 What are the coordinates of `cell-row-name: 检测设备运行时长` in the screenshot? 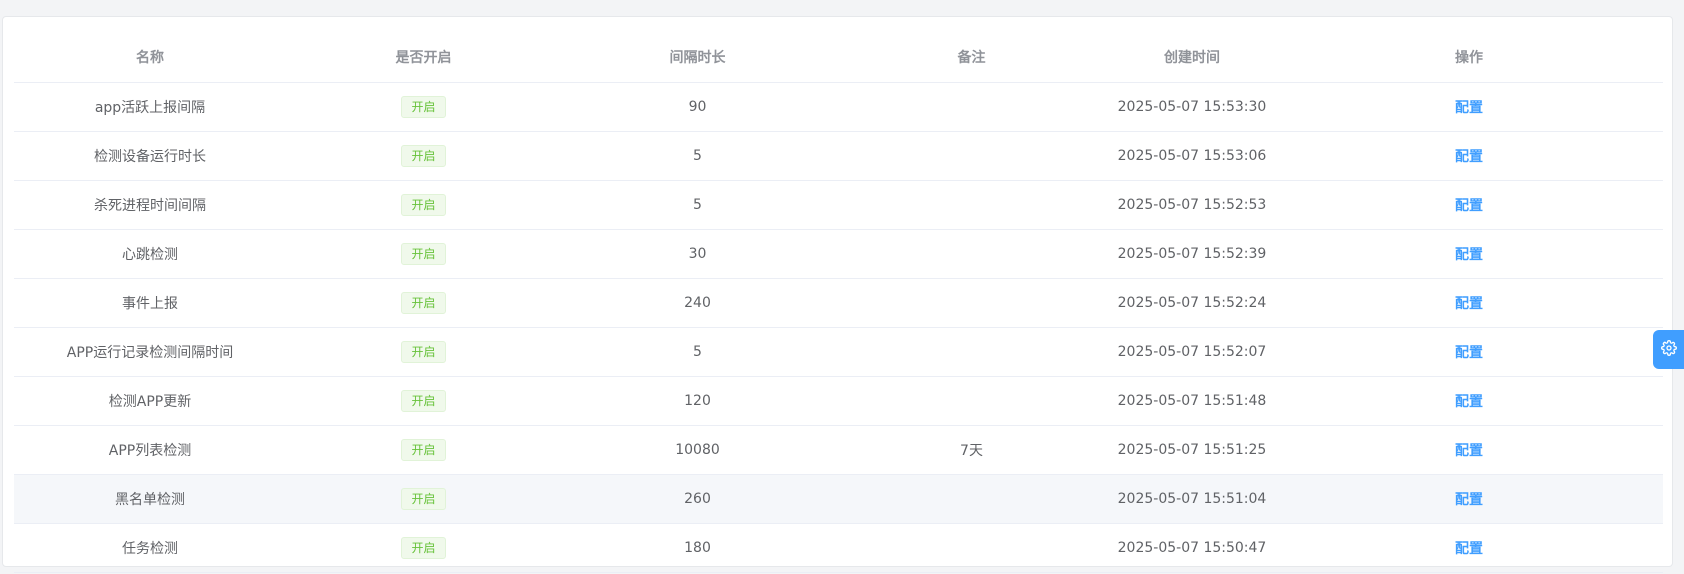 It's located at (150, 156).